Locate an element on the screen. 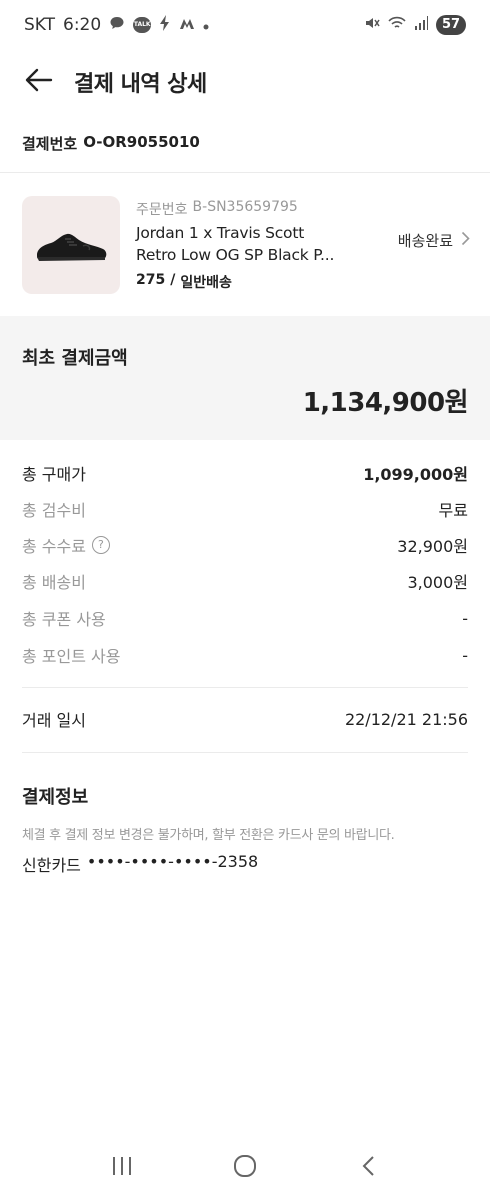 The image size is (490, 1200). cost-value: 무료 is located at coordinates (453, 510).